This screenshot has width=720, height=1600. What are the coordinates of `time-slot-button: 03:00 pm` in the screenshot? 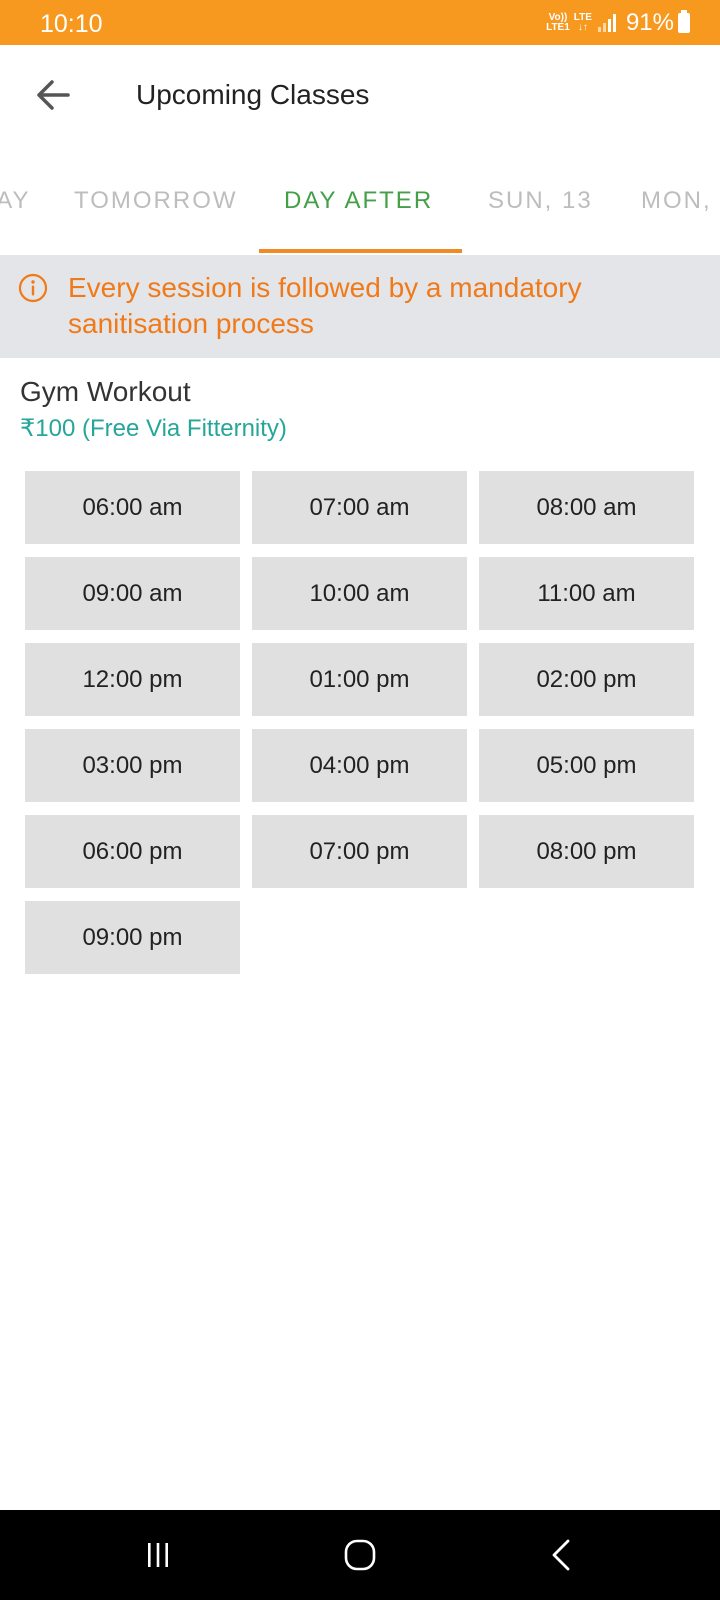 It's located at (132, 765).